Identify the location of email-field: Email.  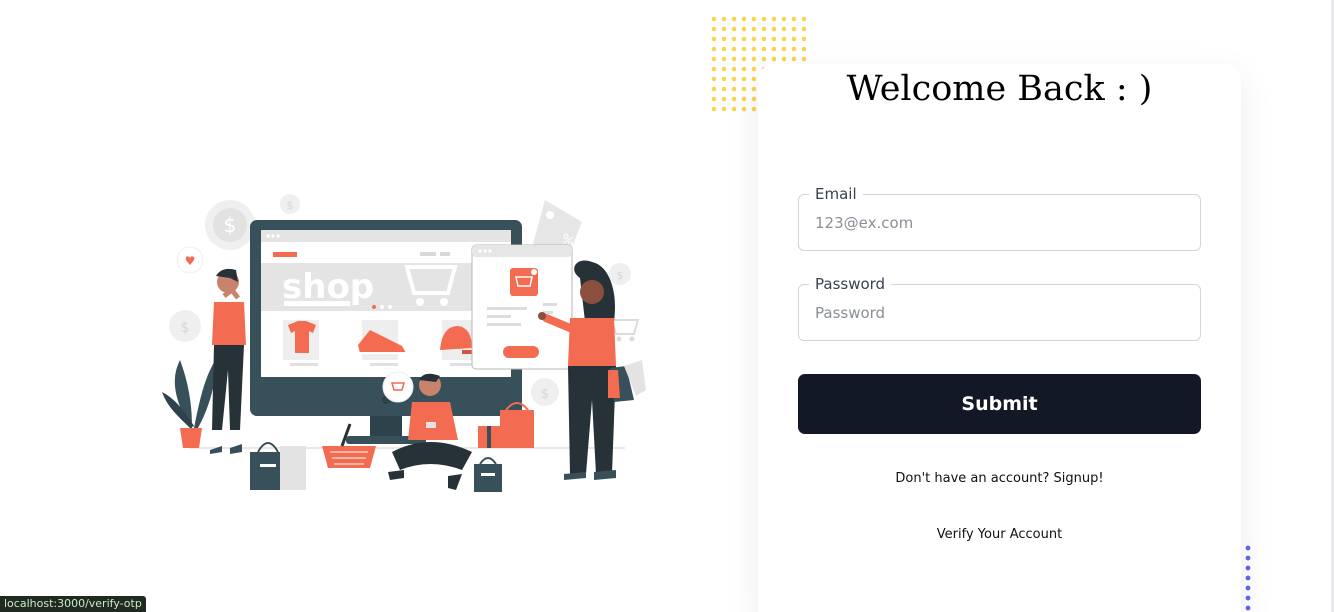
(999, 217).